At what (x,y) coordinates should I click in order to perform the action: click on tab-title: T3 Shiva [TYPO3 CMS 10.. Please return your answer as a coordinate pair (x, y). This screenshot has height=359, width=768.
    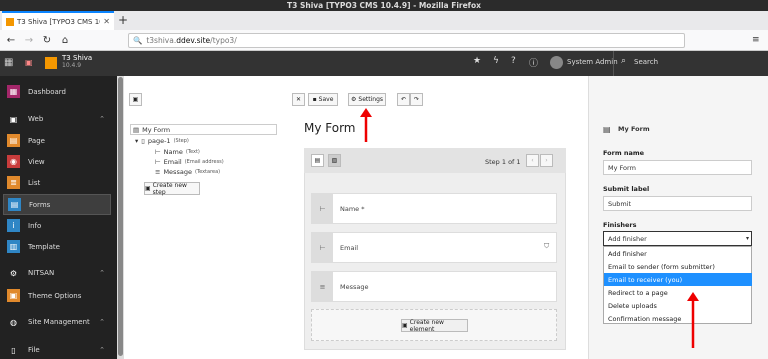
    Looking at the image, I should click on (59, 21).